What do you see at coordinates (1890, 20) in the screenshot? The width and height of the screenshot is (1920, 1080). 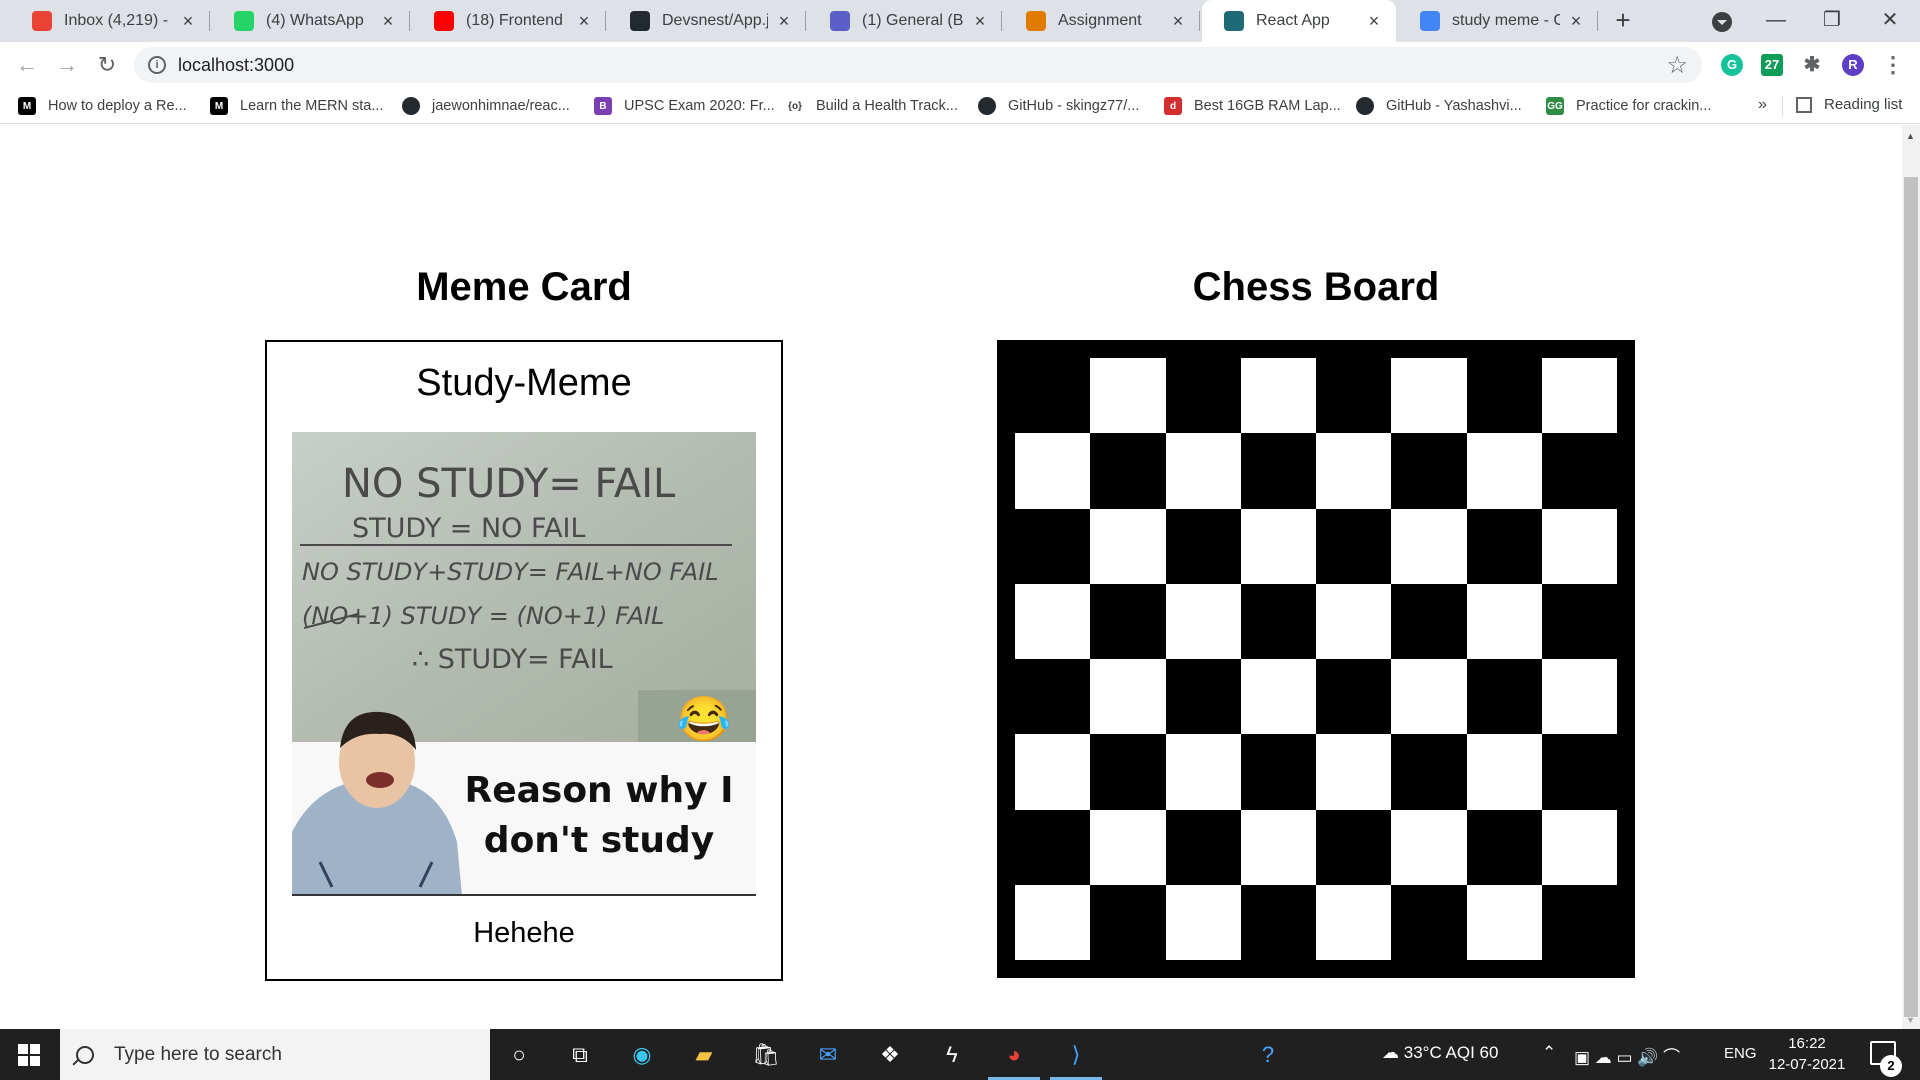 I see `close-window-button: ✕` at bounding box center [1890, 20].